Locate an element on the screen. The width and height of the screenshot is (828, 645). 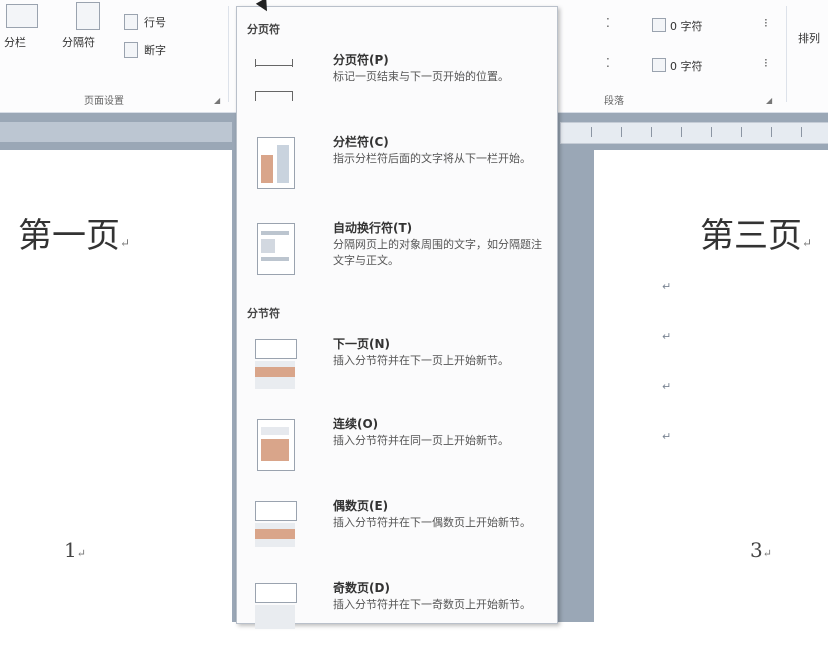
menu-item-title: 奇数页(D) is located at coordinates (361, 588).